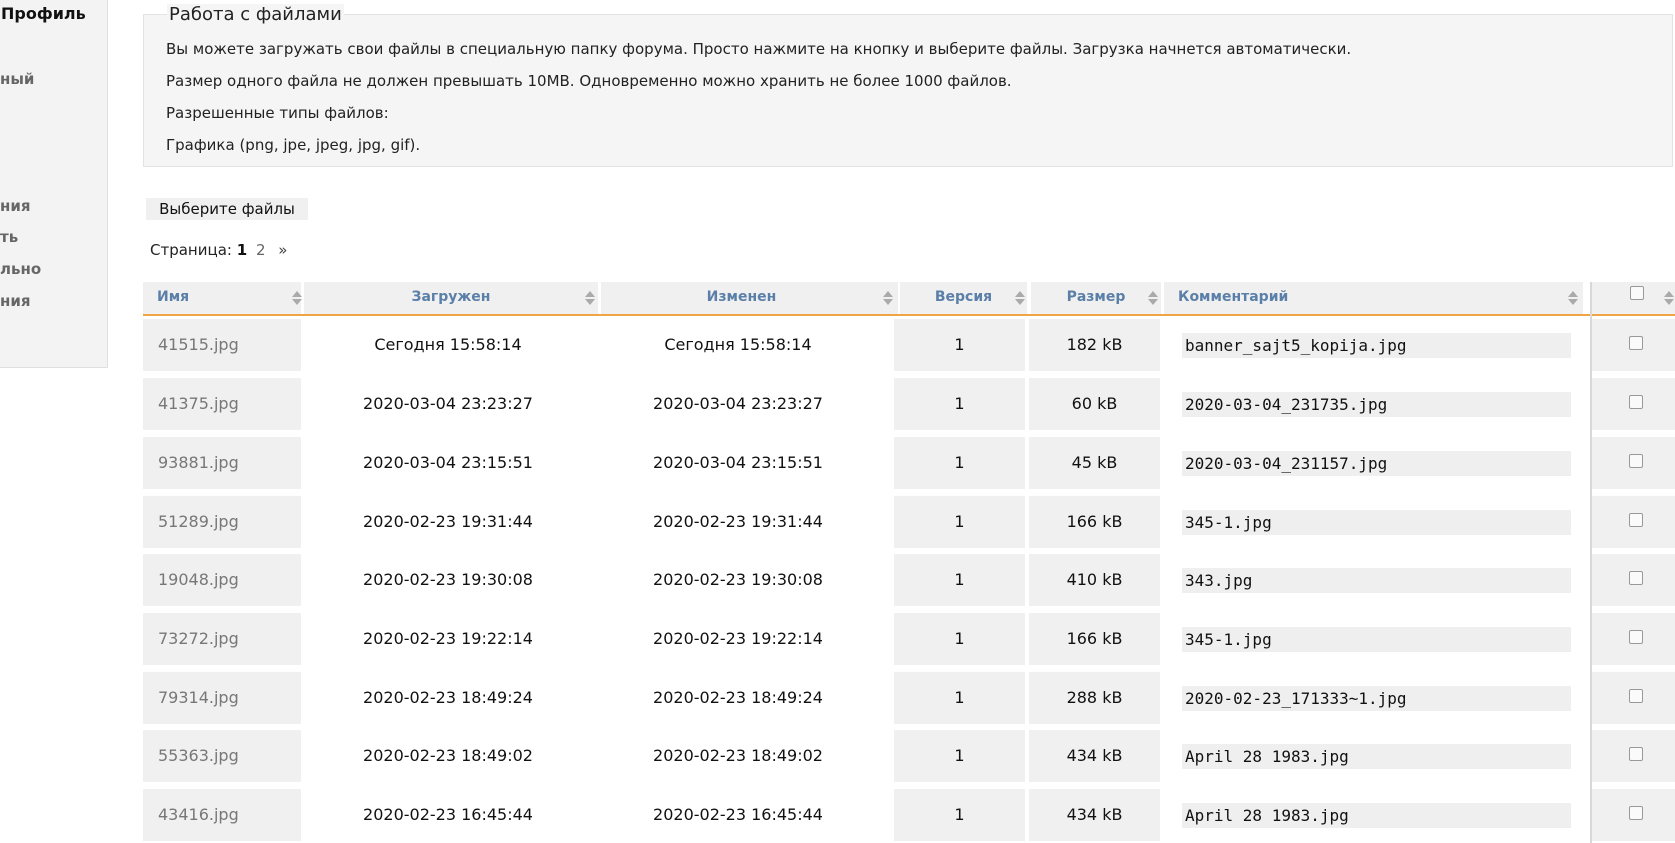 The width and height of the screenshot is (1675, 843). Describe the element at coordinates (222, 639) in the screenshot. I see `file-name: 73272.jpg` at that location.